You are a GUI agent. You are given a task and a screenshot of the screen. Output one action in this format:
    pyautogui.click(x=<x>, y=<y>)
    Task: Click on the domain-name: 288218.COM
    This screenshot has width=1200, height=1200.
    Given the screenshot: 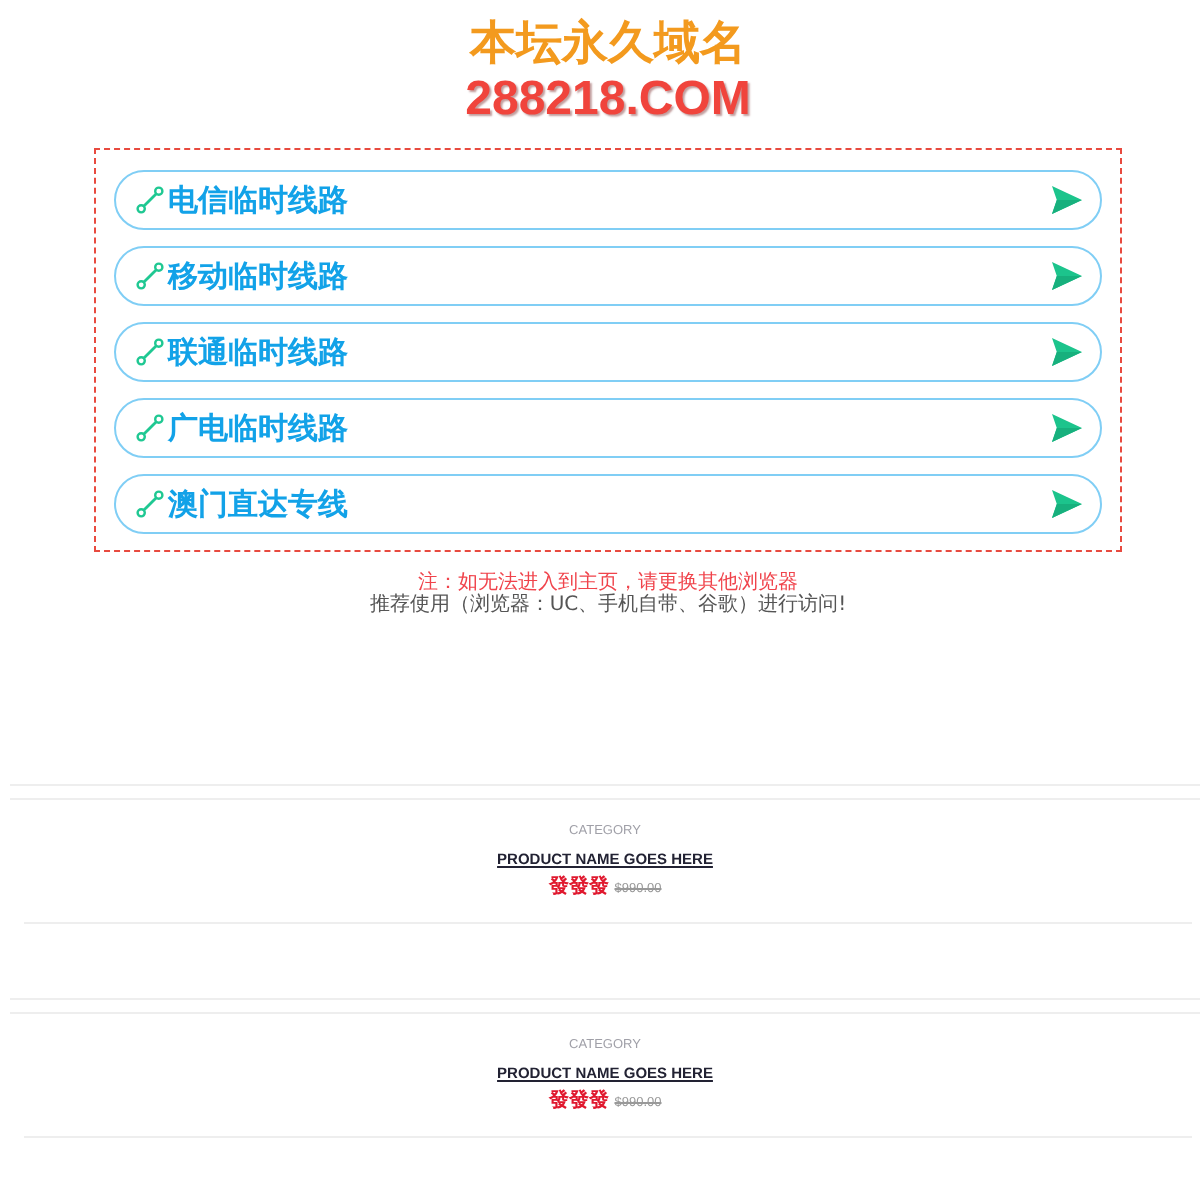 What is the action you would take?
    pyautogui.click(x=608, y=100)
    